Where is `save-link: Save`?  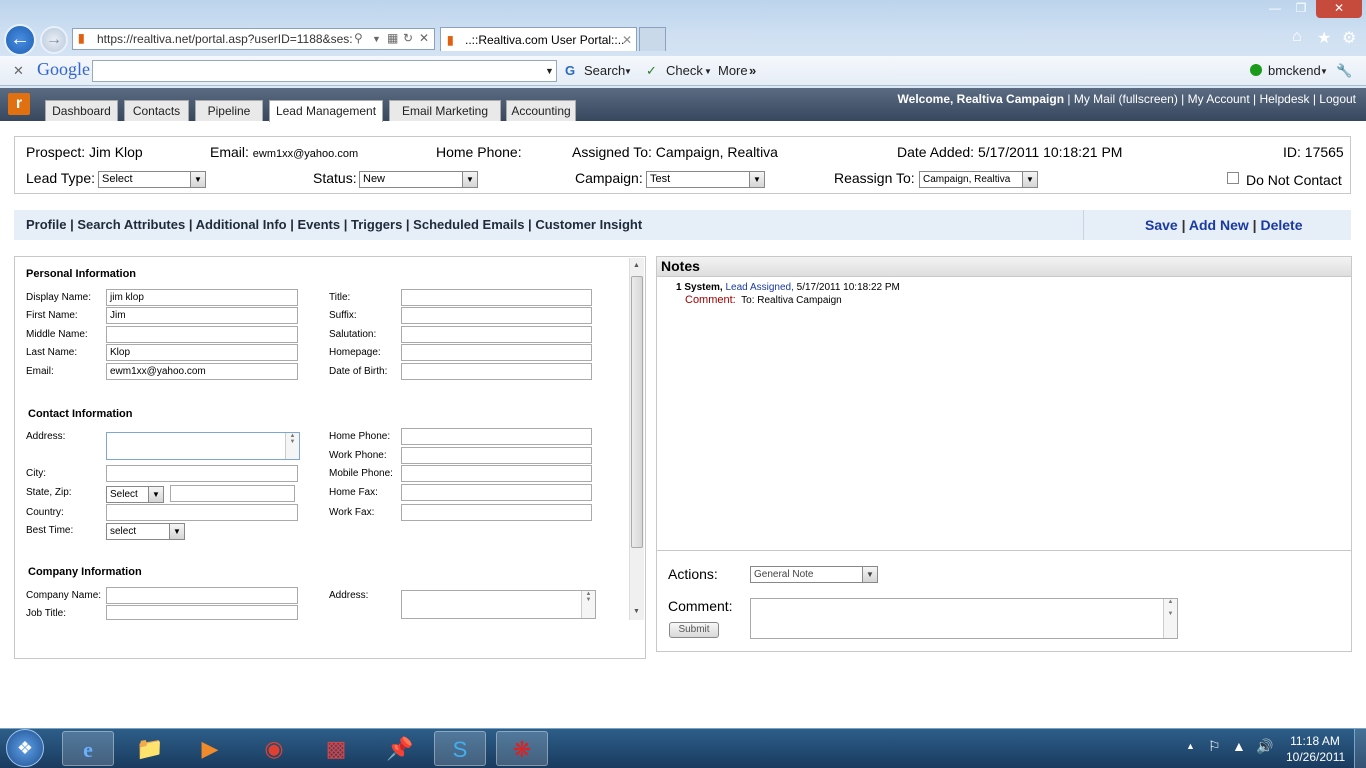
save-link: Save is located at coordinates (1161, 225).